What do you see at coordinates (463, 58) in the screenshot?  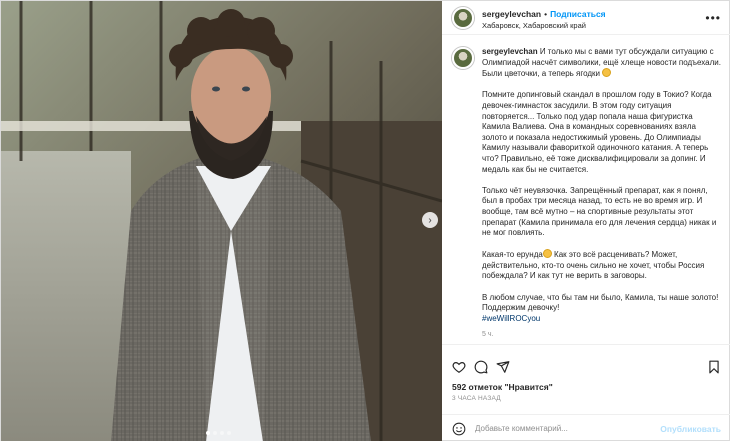 I see `caption-avatar` at bounding box center [463, 58].